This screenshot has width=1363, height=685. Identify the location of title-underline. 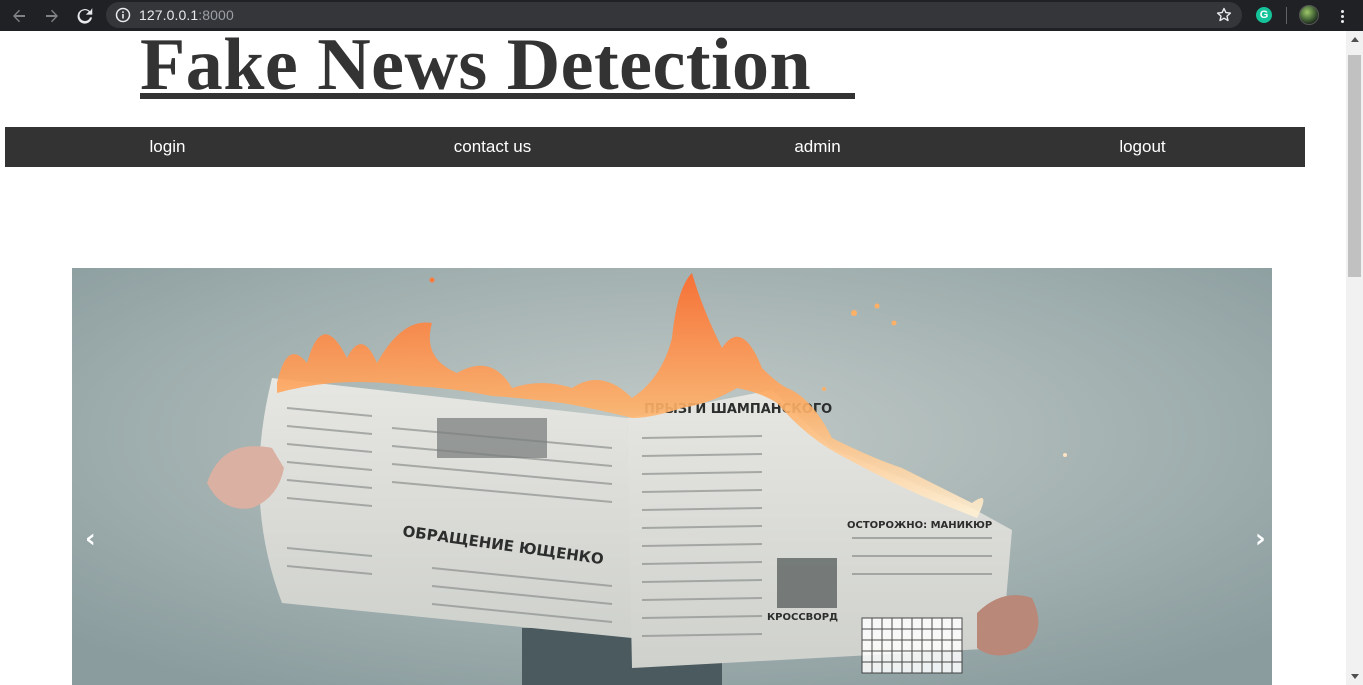
(497, 96).